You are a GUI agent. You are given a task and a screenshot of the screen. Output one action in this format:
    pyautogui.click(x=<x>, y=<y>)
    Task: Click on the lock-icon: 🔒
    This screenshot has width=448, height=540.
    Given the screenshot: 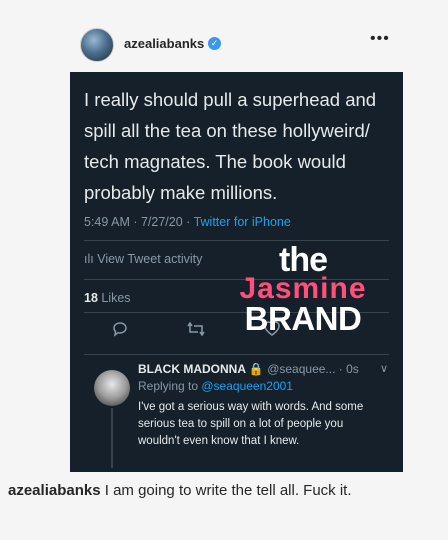 What is the action you would take?
    pyautogui.click(x=256, y=369)
    